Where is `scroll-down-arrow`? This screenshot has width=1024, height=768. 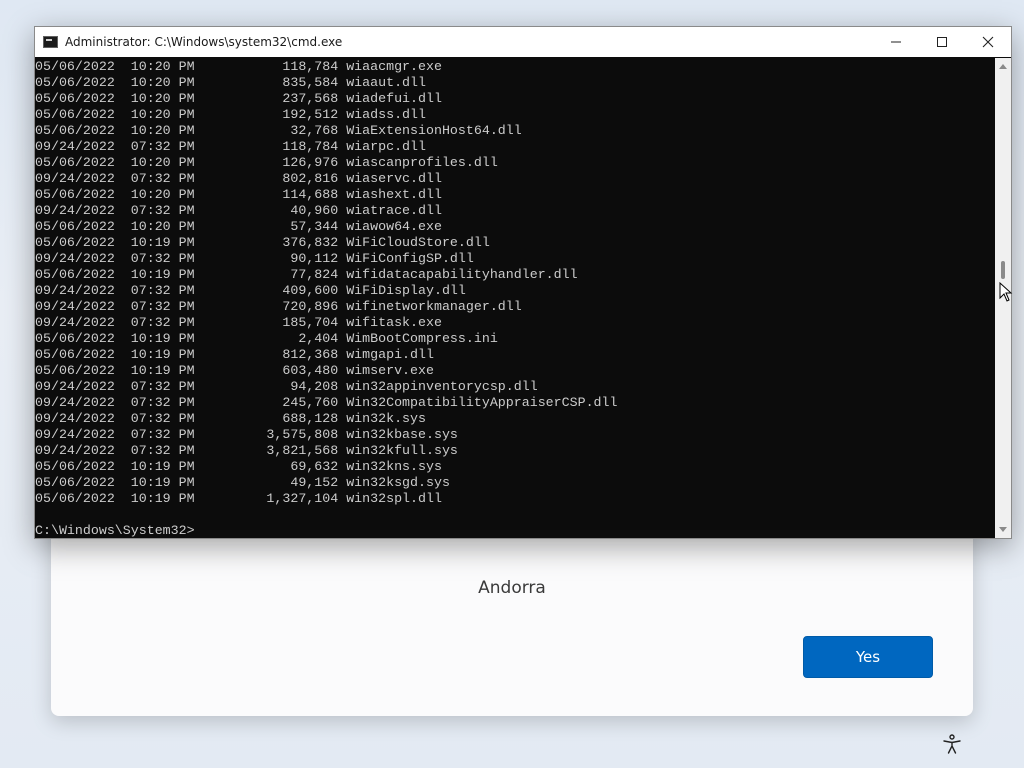 scroll-down-arrow is located at coordinates (1003, 530).